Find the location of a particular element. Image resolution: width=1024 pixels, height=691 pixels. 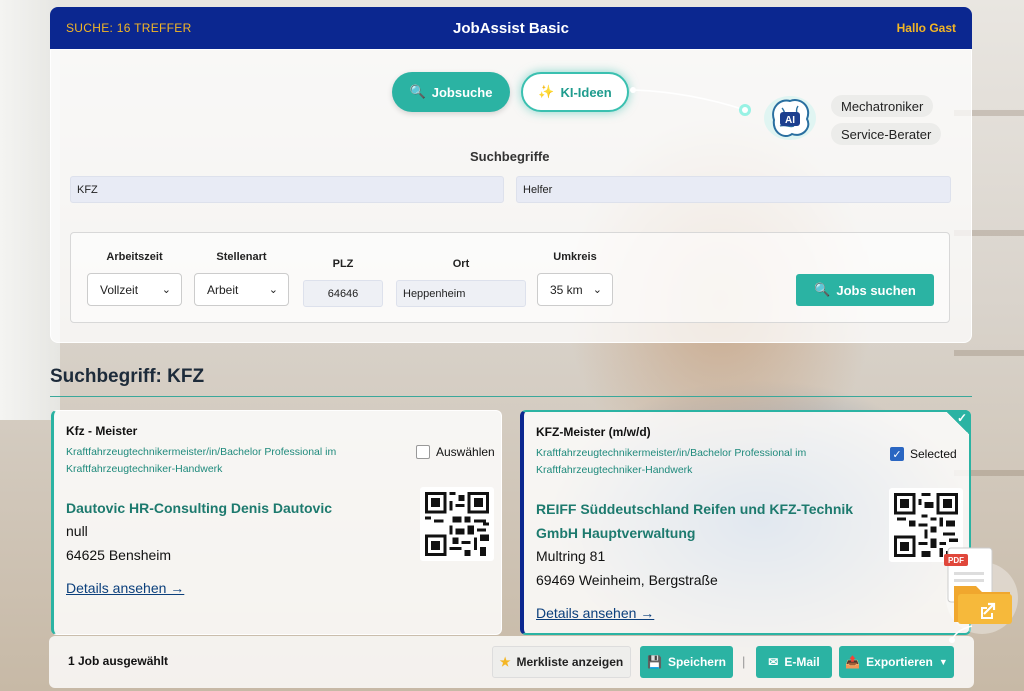

arbeitszeit-select: Vollzeit ⌄ is located at coordinates (134, 289).